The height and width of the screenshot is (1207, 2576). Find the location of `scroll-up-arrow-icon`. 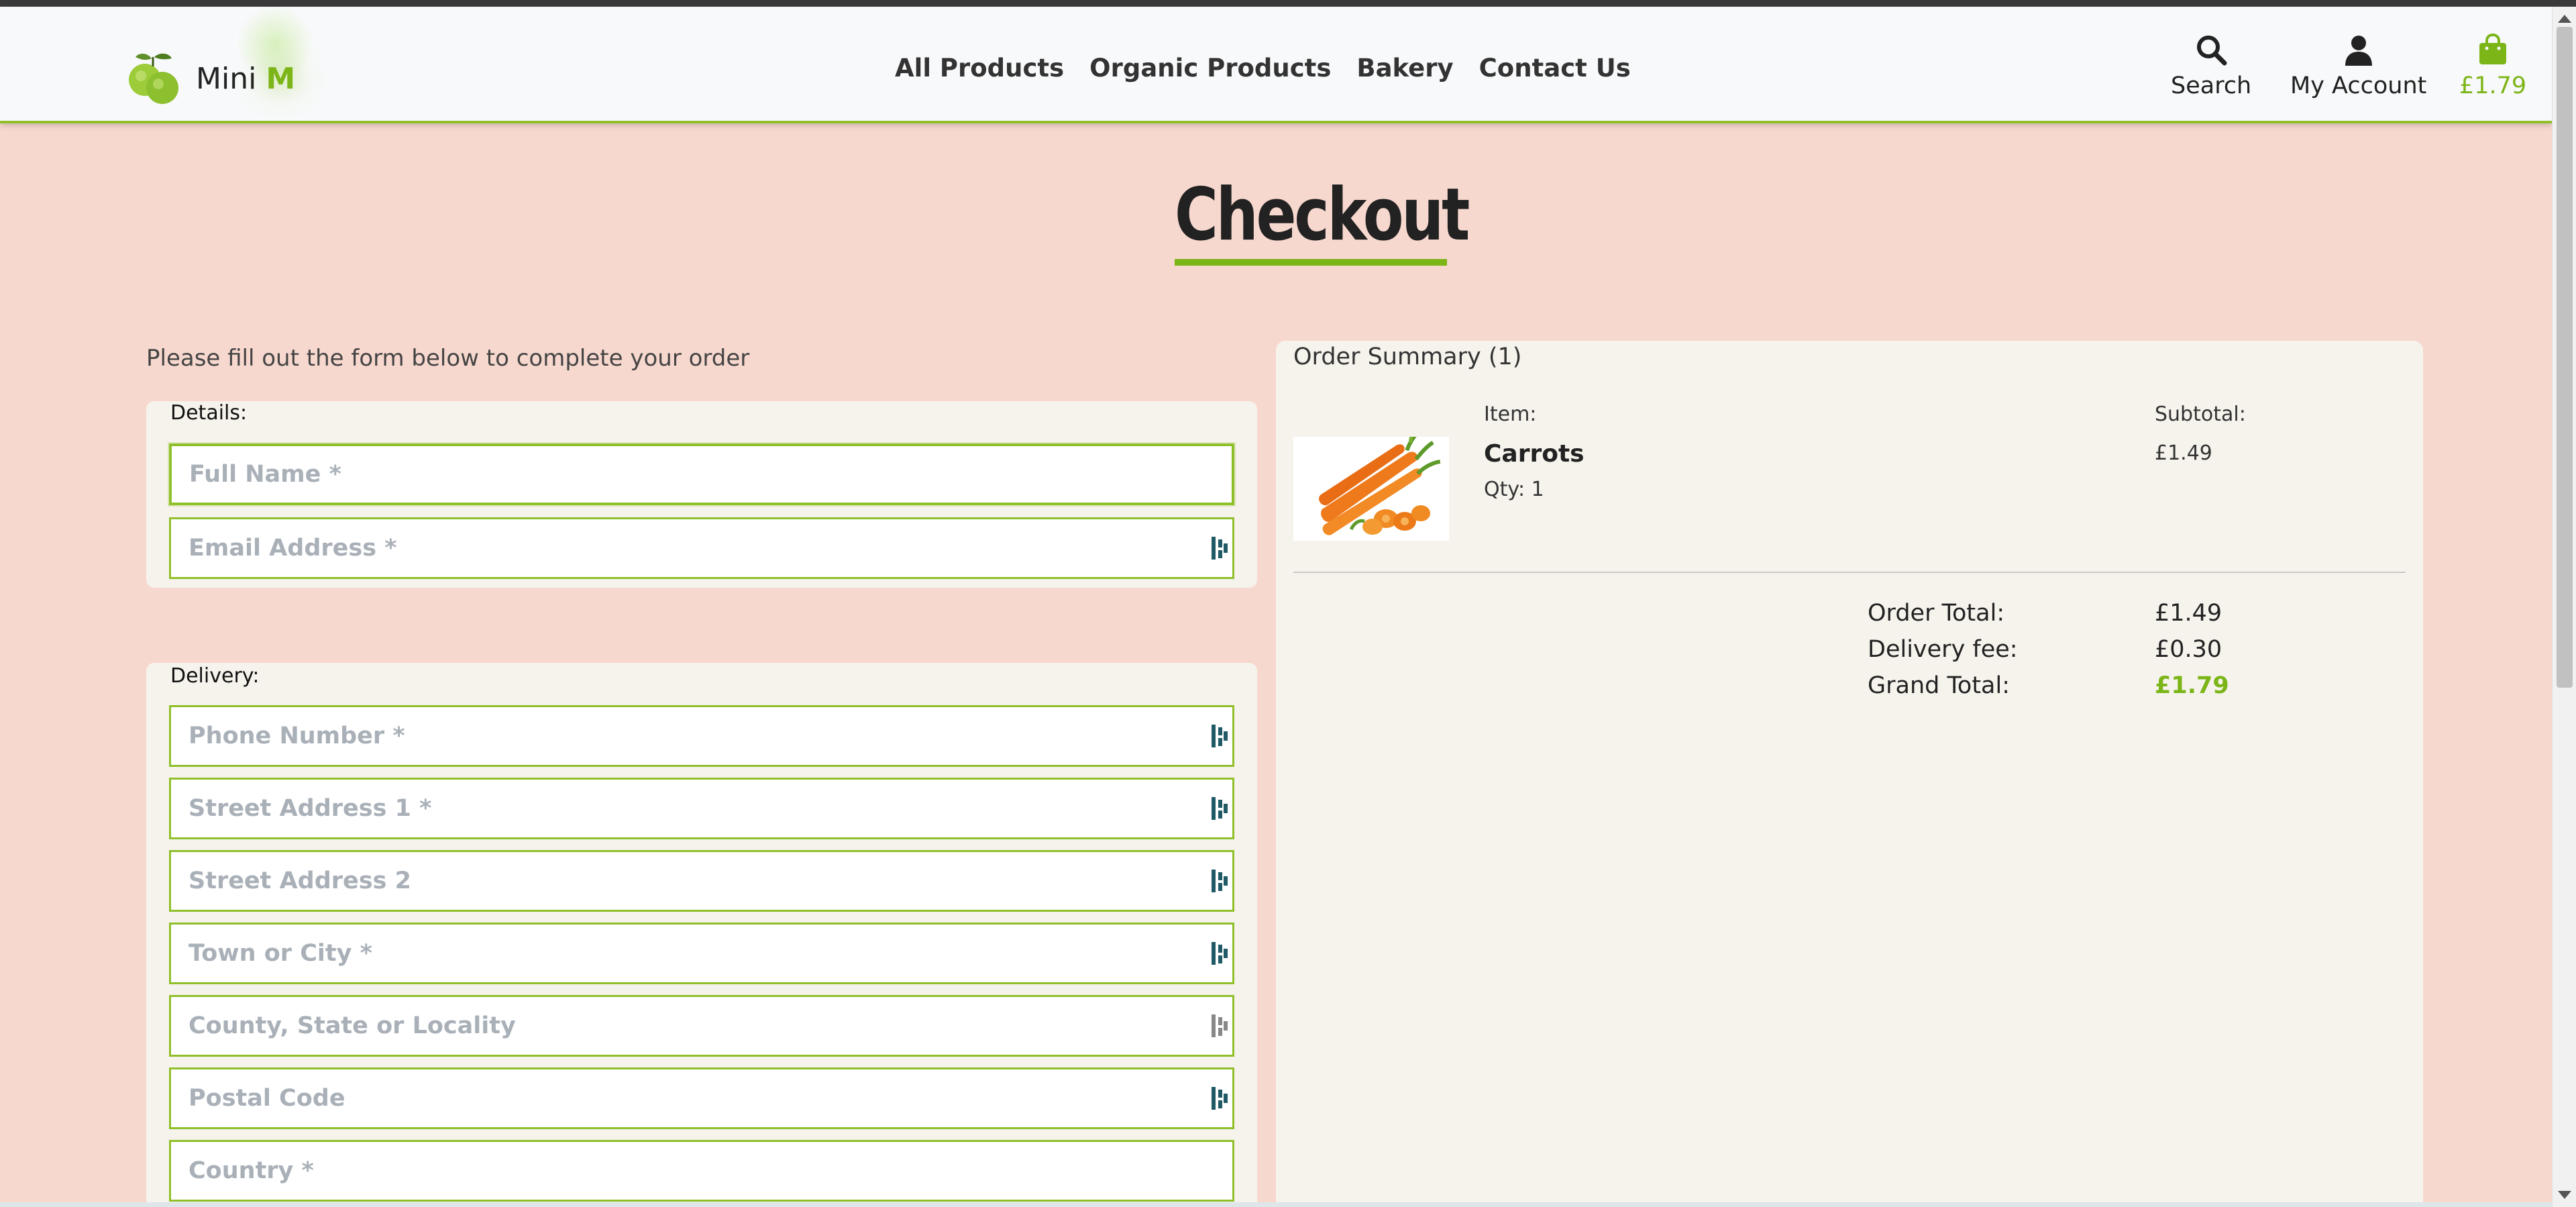

scroll-up-arrow-icon is located at coordinates (2564, 19).